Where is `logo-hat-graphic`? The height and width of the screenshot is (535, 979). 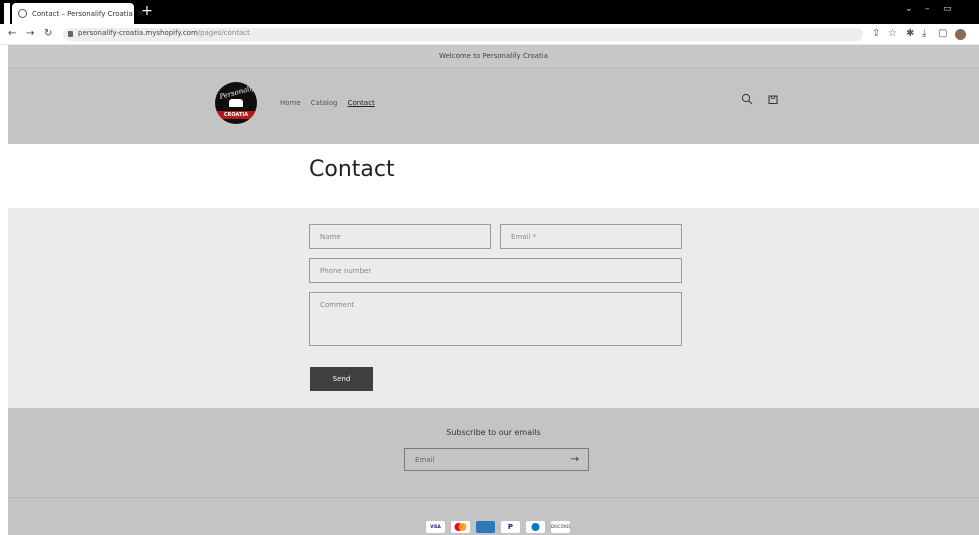 logo-hat-graphic is located at coordinates (236, 103).